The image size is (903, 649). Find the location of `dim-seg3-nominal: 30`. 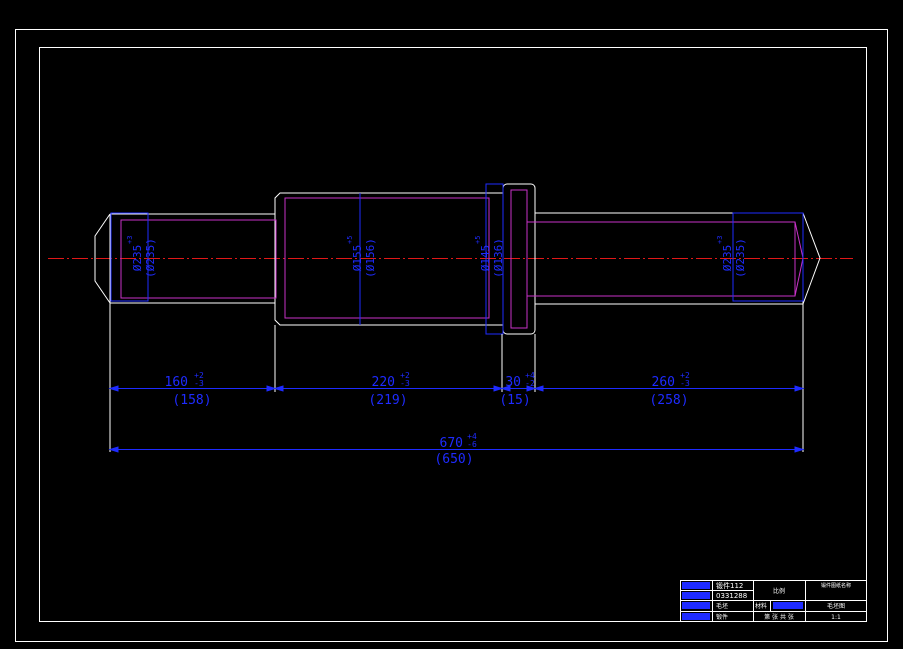

dim-seg3-nominal: 30 is located at coordinates (513, 382).